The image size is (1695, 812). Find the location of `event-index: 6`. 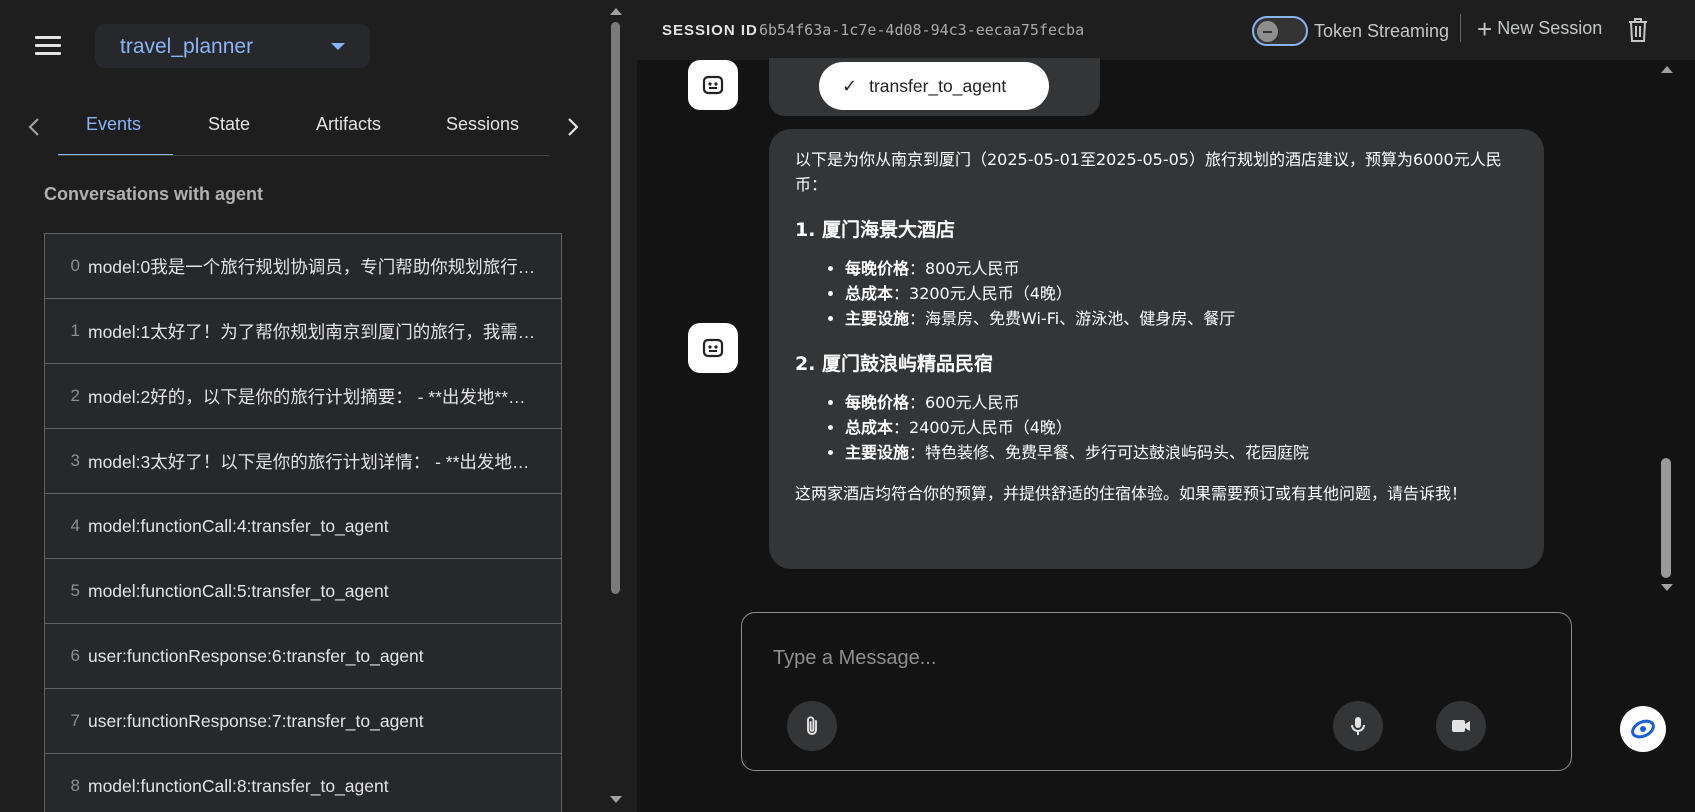

event-index: 6 is located at coordinates (75, 655).